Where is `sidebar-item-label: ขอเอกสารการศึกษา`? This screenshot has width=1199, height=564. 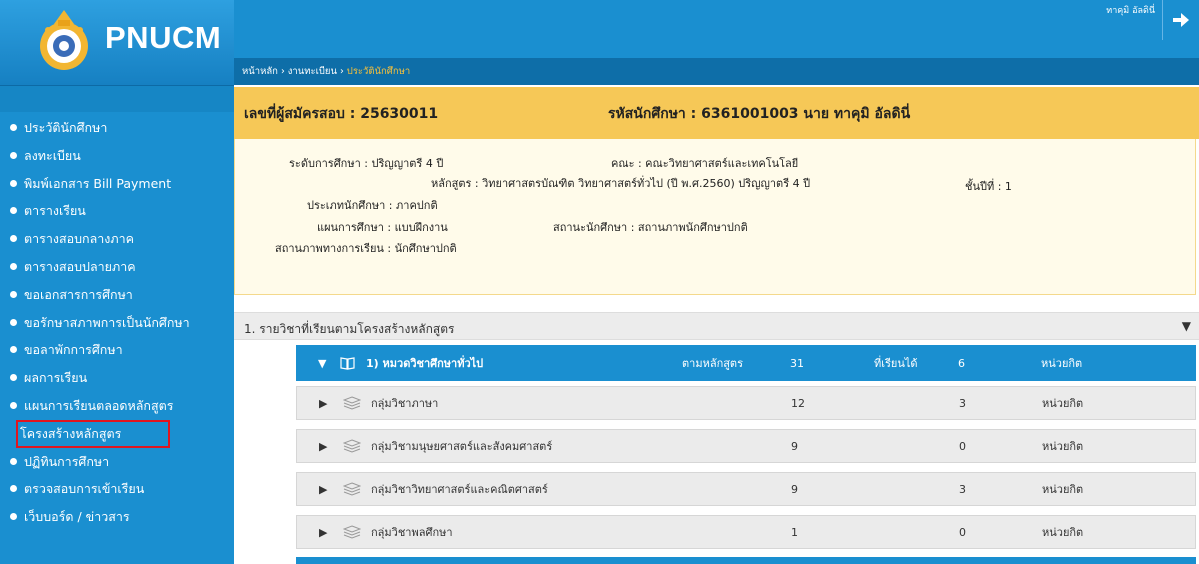 sidebar-item-label: ขอเอกสารการศึกษา is located at coordinates (78, 294).